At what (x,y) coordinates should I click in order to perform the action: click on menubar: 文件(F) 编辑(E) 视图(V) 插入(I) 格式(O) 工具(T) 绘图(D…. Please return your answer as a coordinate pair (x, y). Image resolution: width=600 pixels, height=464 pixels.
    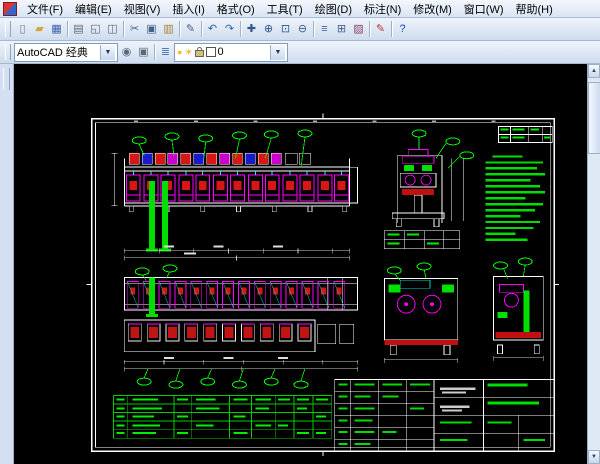
    Looking at the image, I should click on (300, 9).